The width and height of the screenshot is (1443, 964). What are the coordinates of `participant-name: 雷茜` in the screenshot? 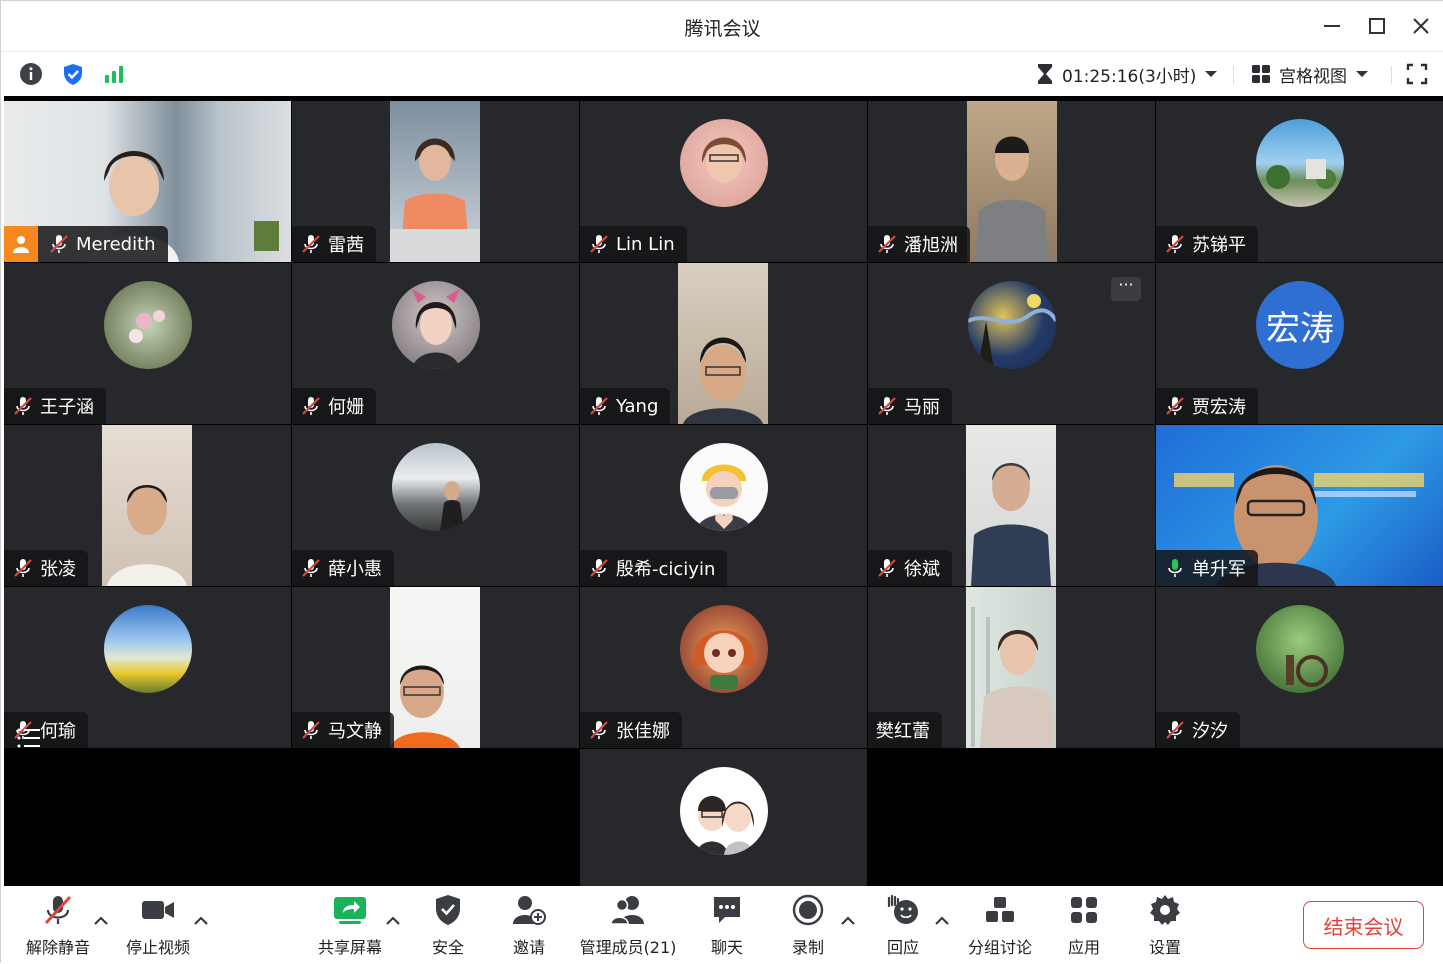 It's located at (346, 245).